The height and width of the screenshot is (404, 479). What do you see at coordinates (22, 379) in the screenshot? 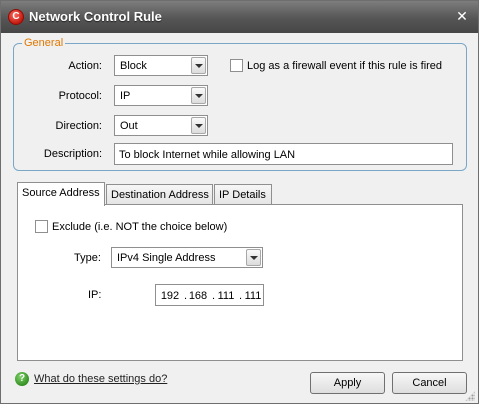
I see `help-icon: ?` at bounding box center [22, 379].